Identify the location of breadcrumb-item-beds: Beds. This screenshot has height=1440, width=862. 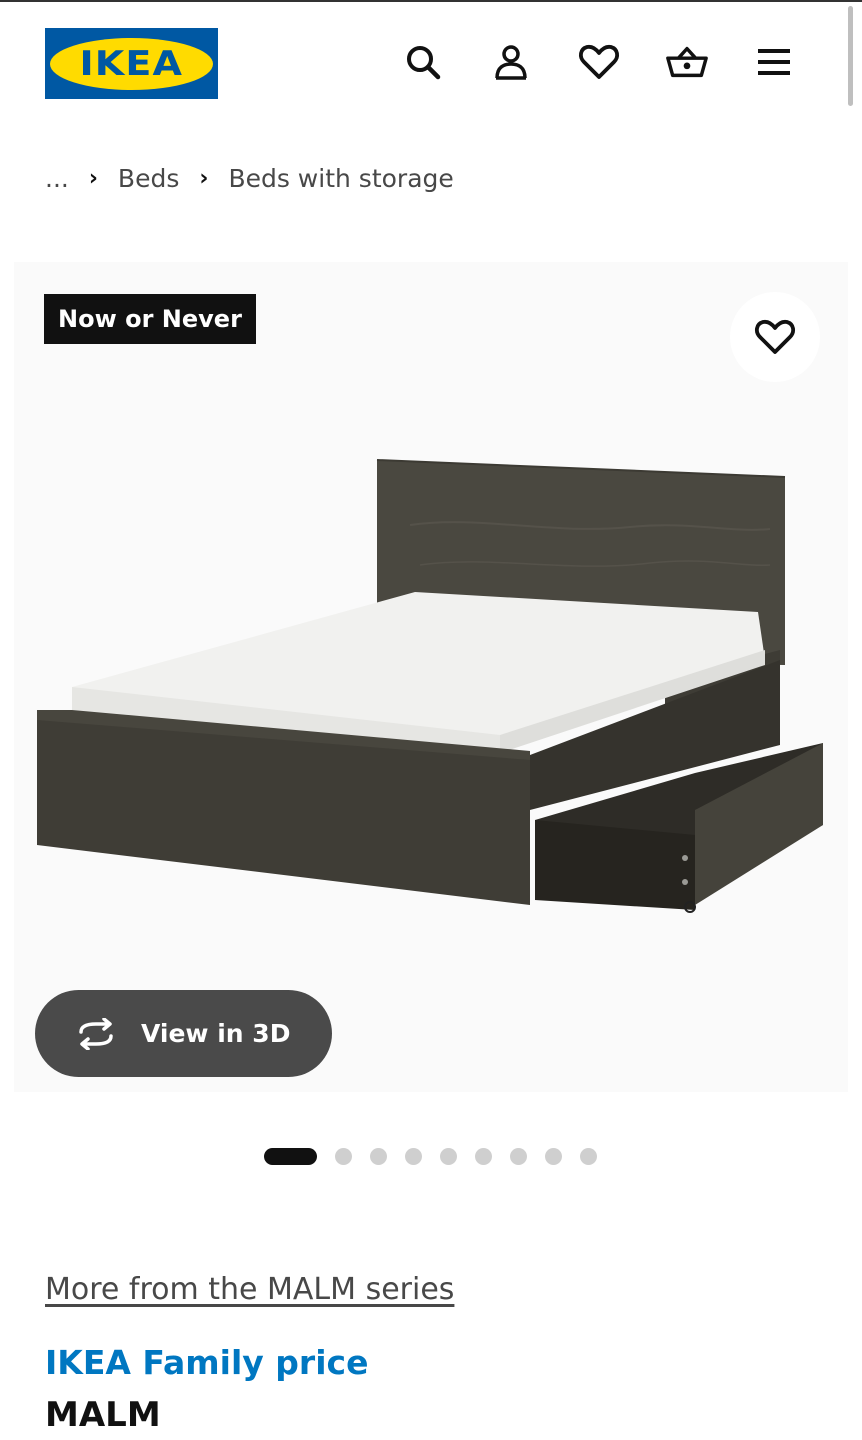
(148, 178).